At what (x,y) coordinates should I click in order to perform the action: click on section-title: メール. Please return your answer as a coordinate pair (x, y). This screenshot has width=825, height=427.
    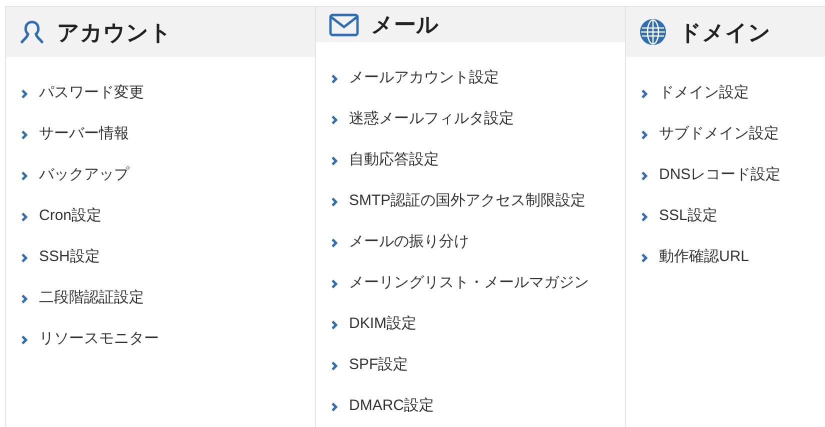
    Looking at the image, I should click on (405, 25).